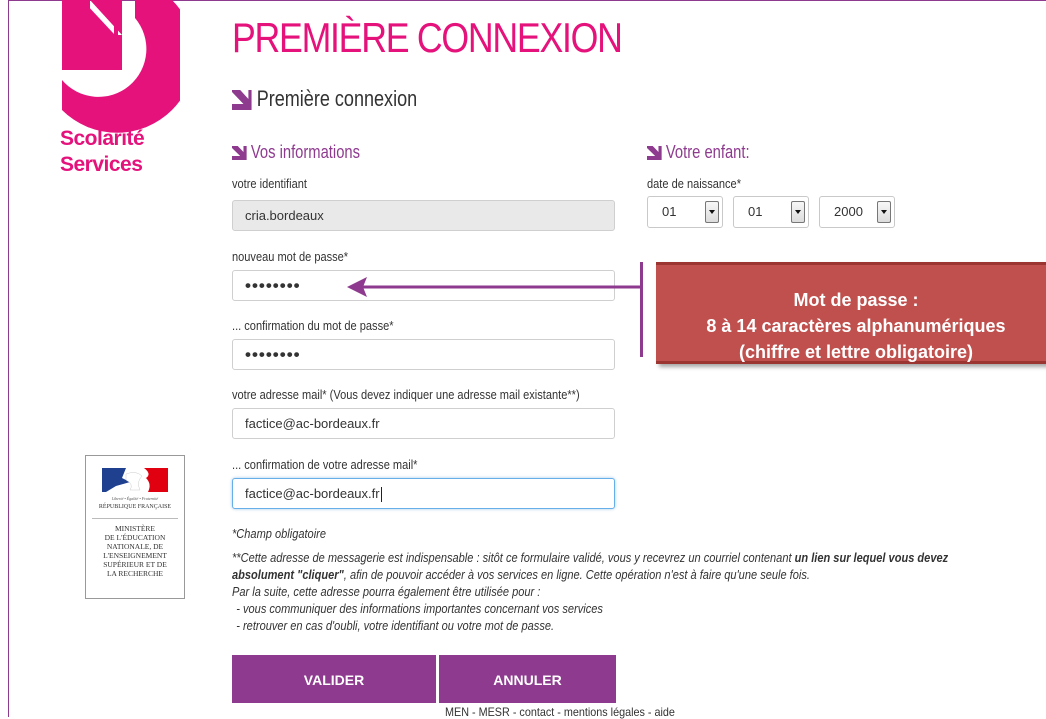  Describe the element at coordinates (288, 574) in the screenshot. I see `email-note-emphasis-2: absolument "cliquer"` at that location.